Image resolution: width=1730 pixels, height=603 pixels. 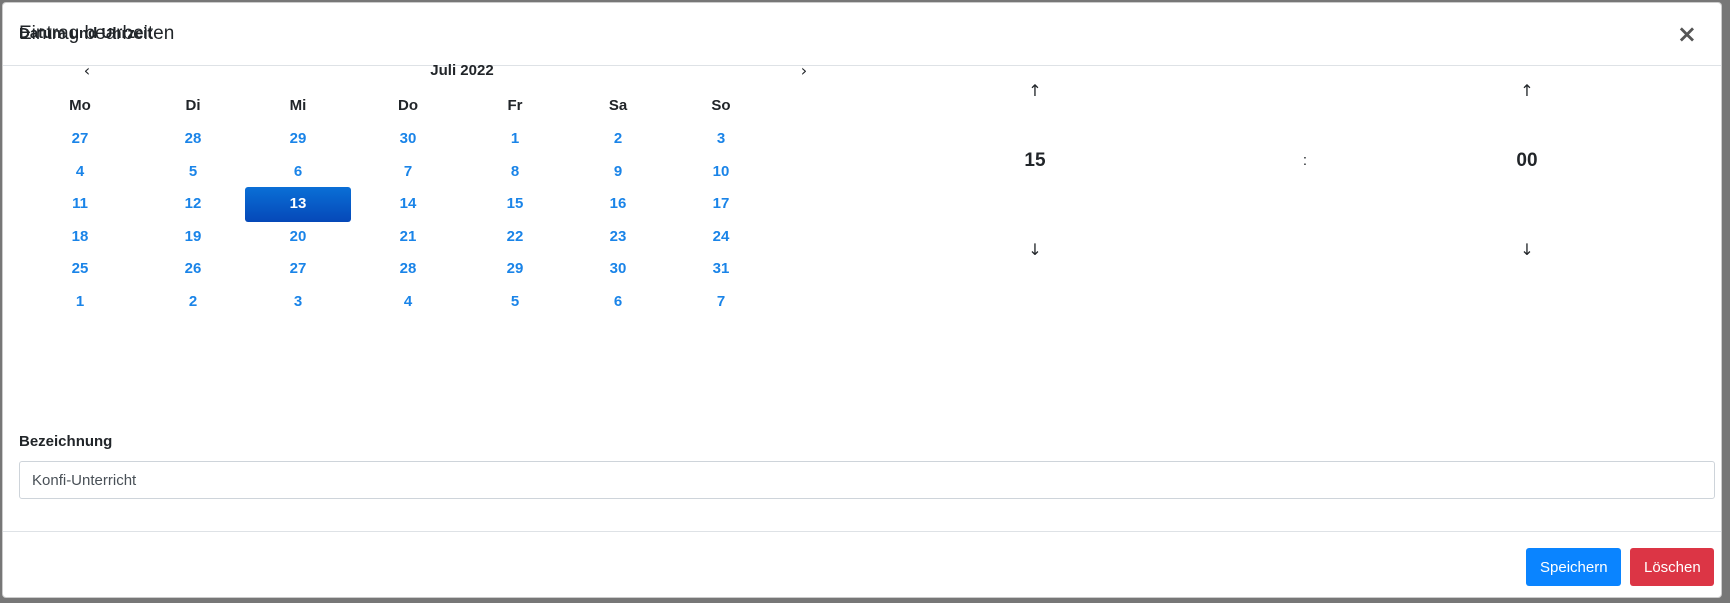 I want to click on next-month-icon: ›, so click(x=804, y=71).